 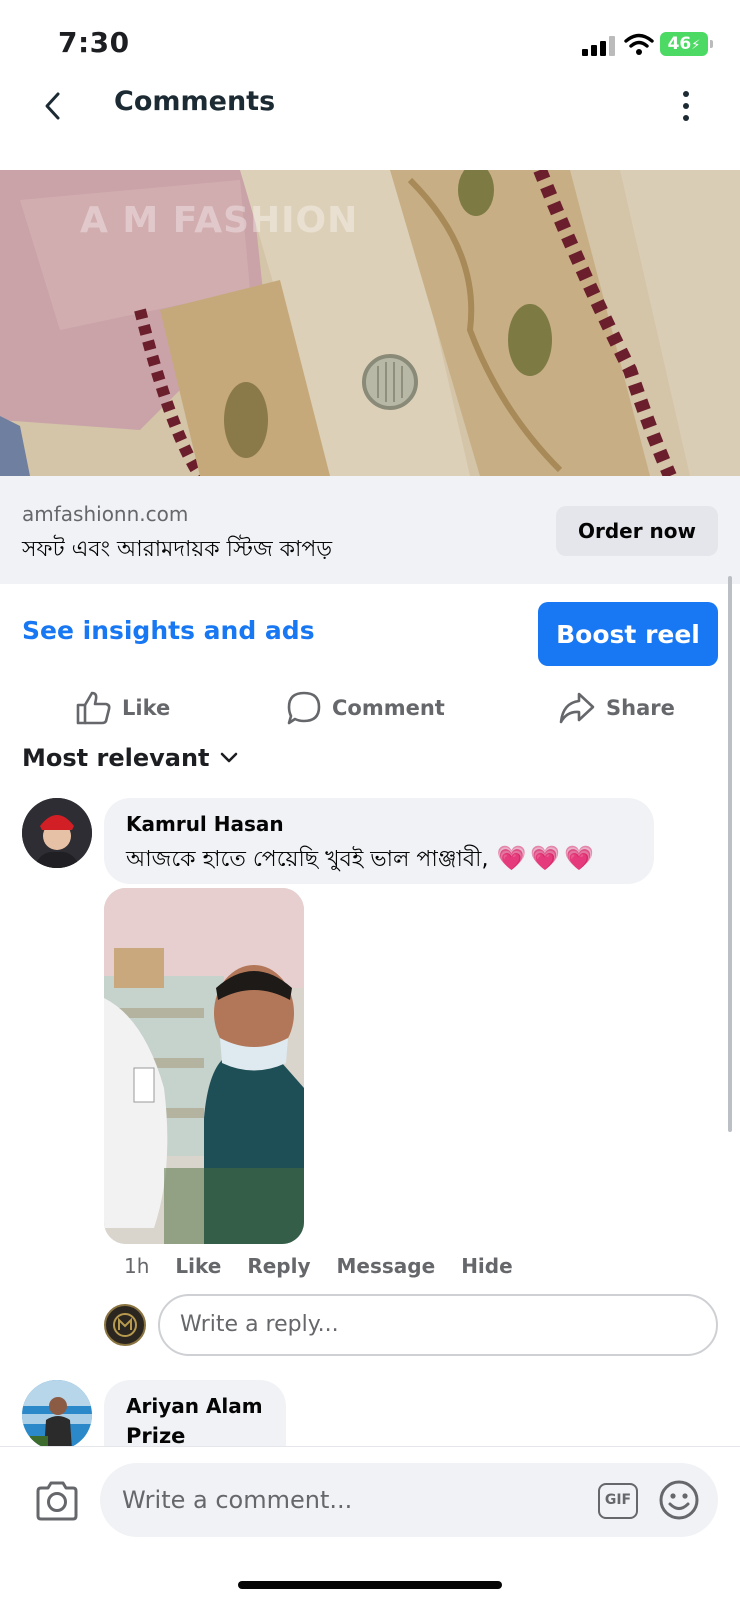 What do you see at coordinates (168, 630) in the screenshot?
I see `see-insights-link: See insights and ads` at bounding box center [168, 630].